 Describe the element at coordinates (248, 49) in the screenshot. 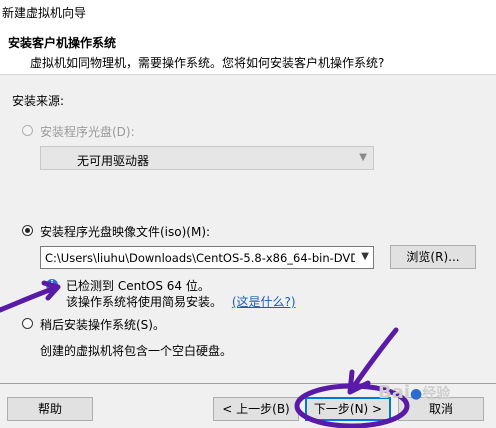

I see `wizard-header: 安装客户机操作系统 虚拟机如同物理机，需要操作系统。您将如何安装客户机操作系统?` at that location.